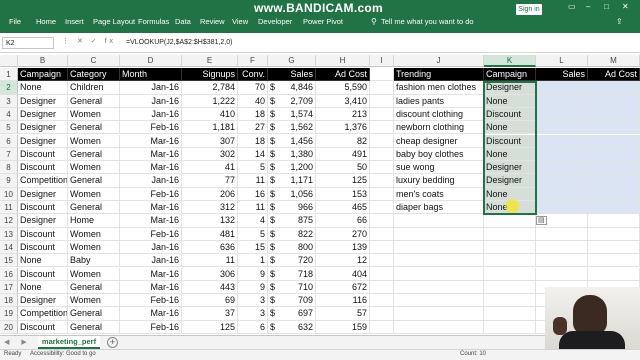 The height and width of the screenshot is (360, 640). Describe the element at coordinates (253, 327) in the screenshot. I see `cell-conv: 6` at that location.